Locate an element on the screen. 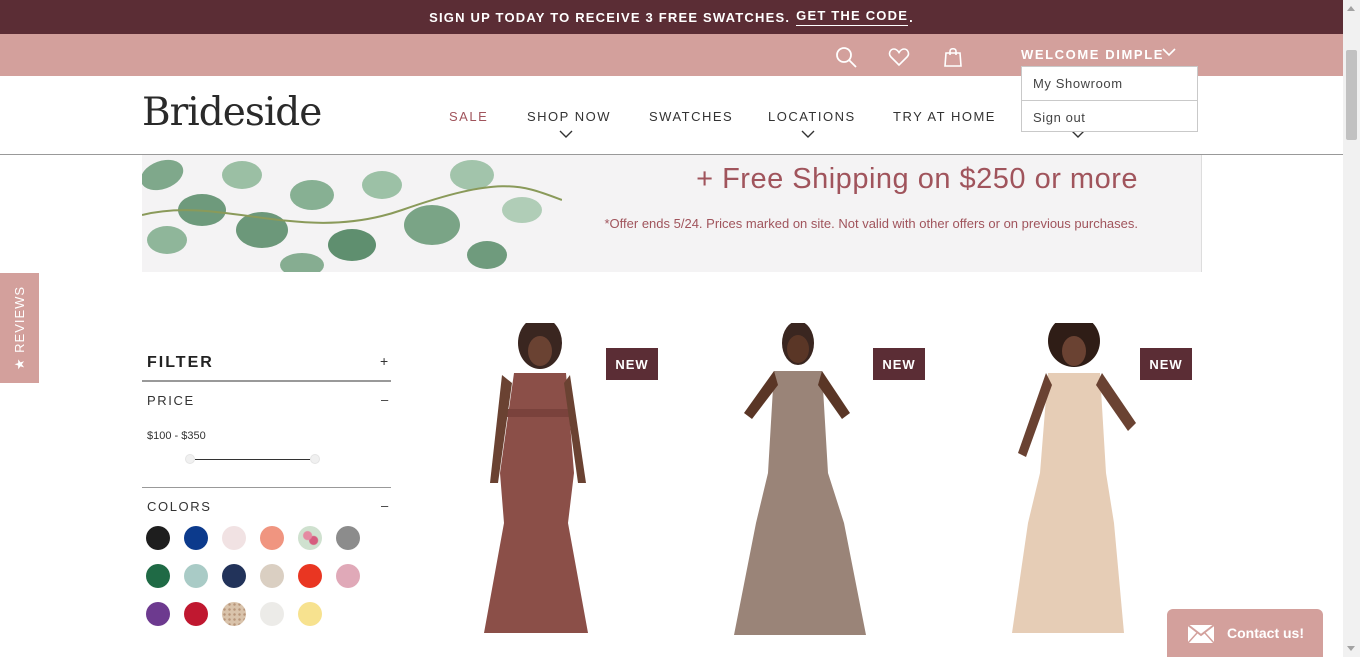  price-slider-min-handle is located at coordinates (190, 459).